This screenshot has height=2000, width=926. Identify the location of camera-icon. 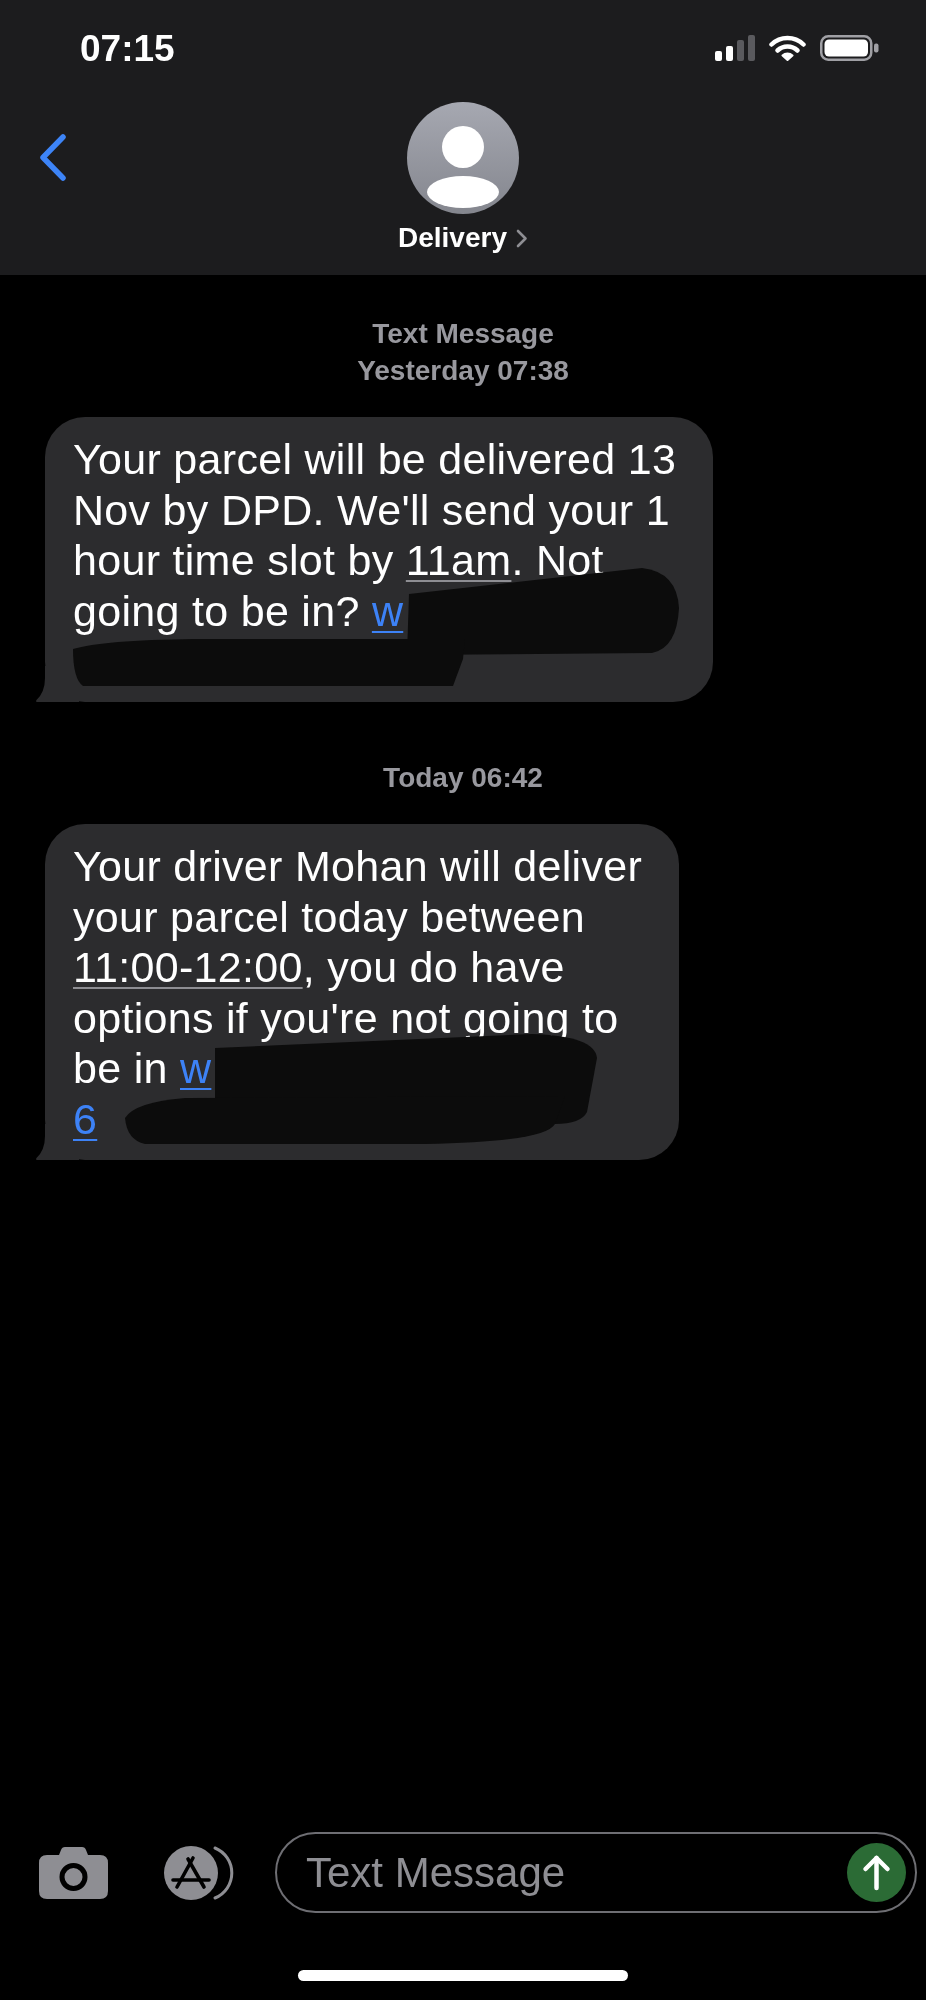
(73, 1872).